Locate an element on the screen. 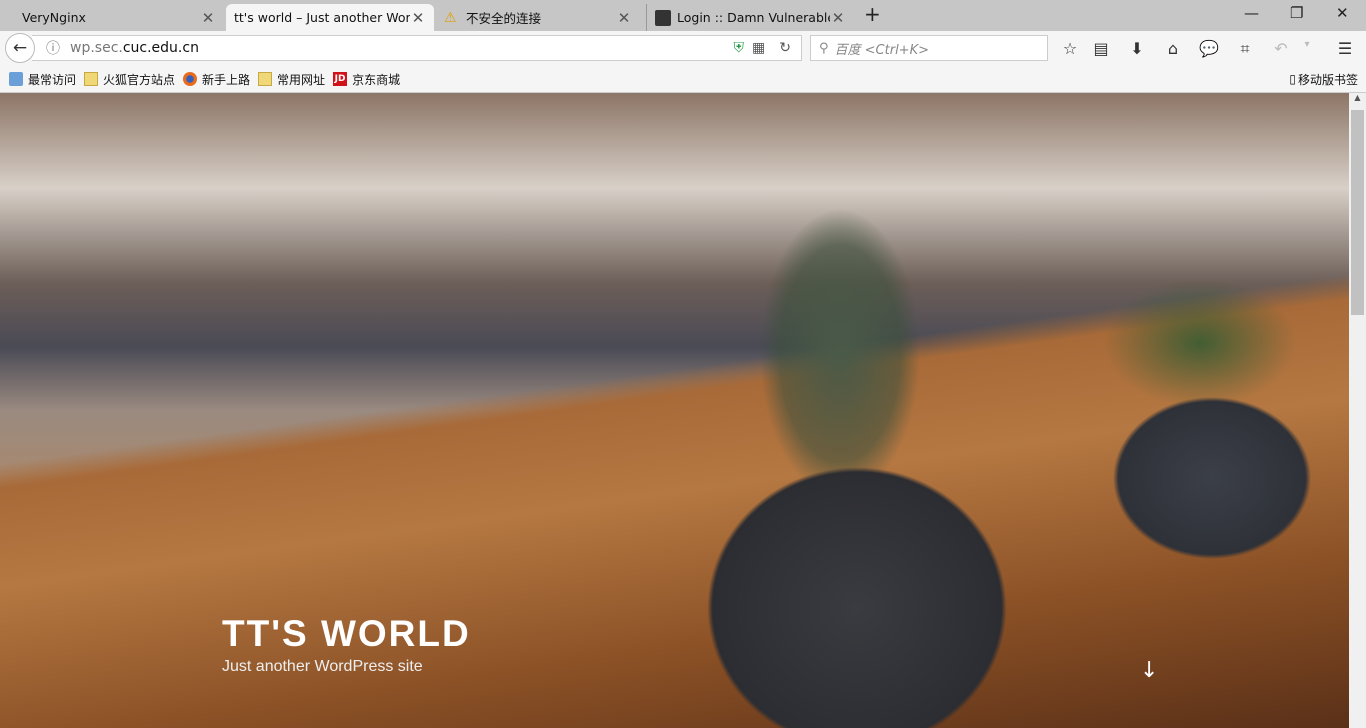 This screenshot has height=728, width=1366. bookmark-label: 火狐官方站点 is located at coordinates (139, 79).